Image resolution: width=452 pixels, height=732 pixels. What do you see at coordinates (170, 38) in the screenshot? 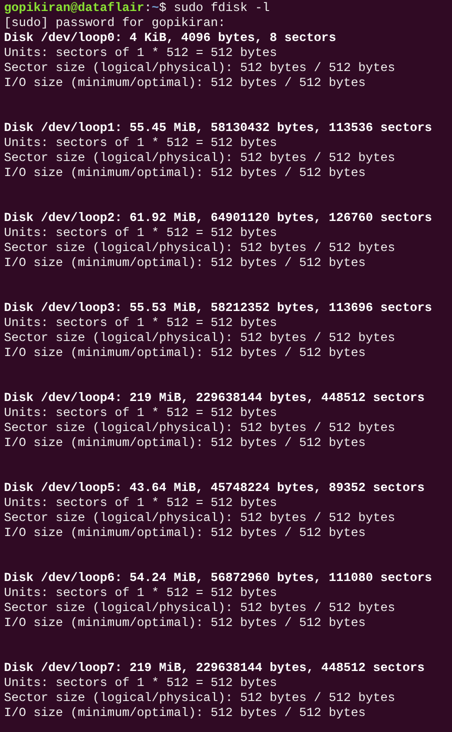
I see `disk-header: Disk /dev/loop0: 4 KiB, 4096 bytes, 8 sectors` at bounding box center [170, 38].